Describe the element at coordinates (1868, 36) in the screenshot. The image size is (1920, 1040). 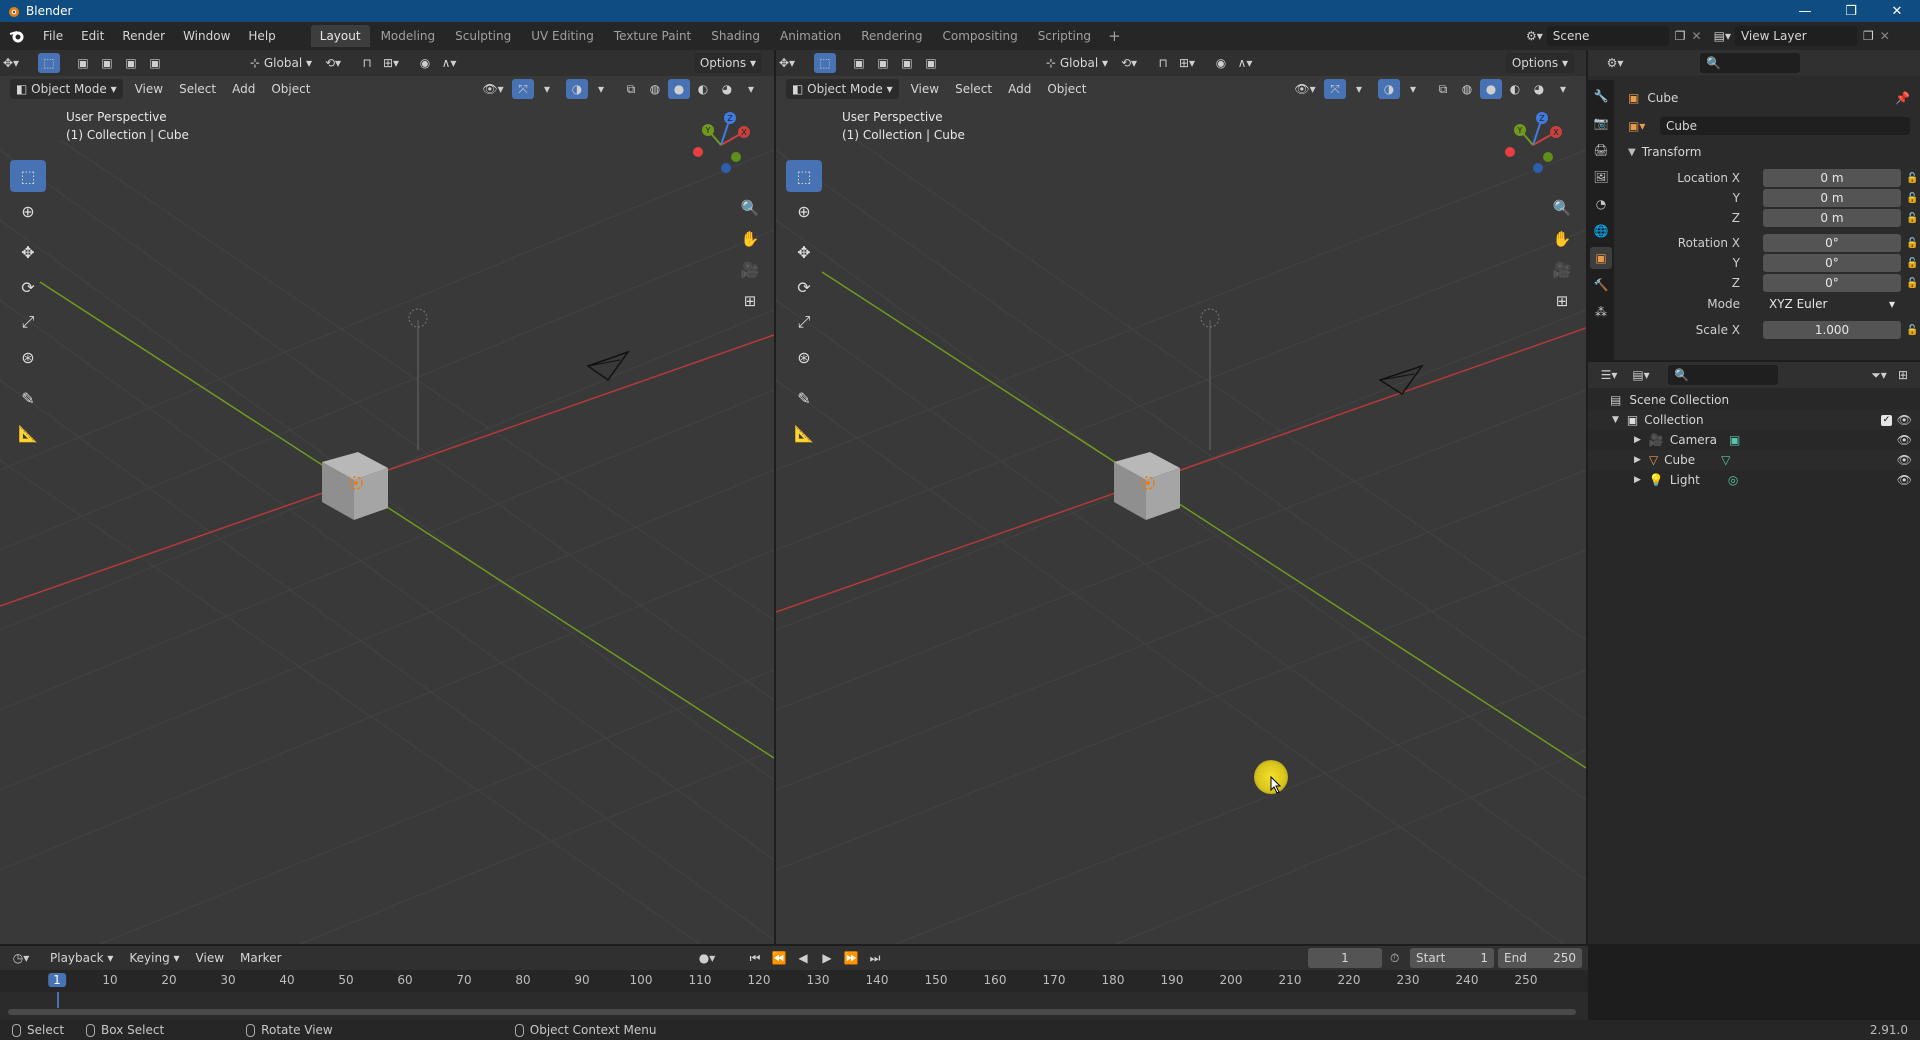
I see `new-view-layer-icon: ❐` at that location.